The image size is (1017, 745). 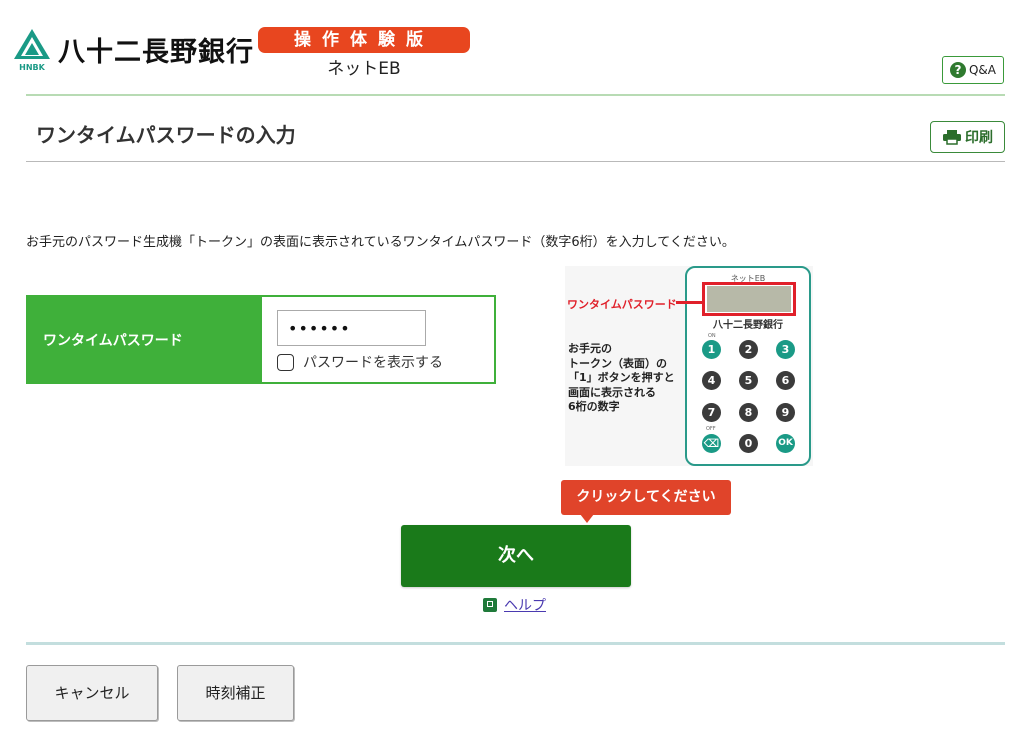 What do you see at coordinates (748, 412) in the screenshot?
I see `token-key-8: 8` at bounding box center [748, 412].